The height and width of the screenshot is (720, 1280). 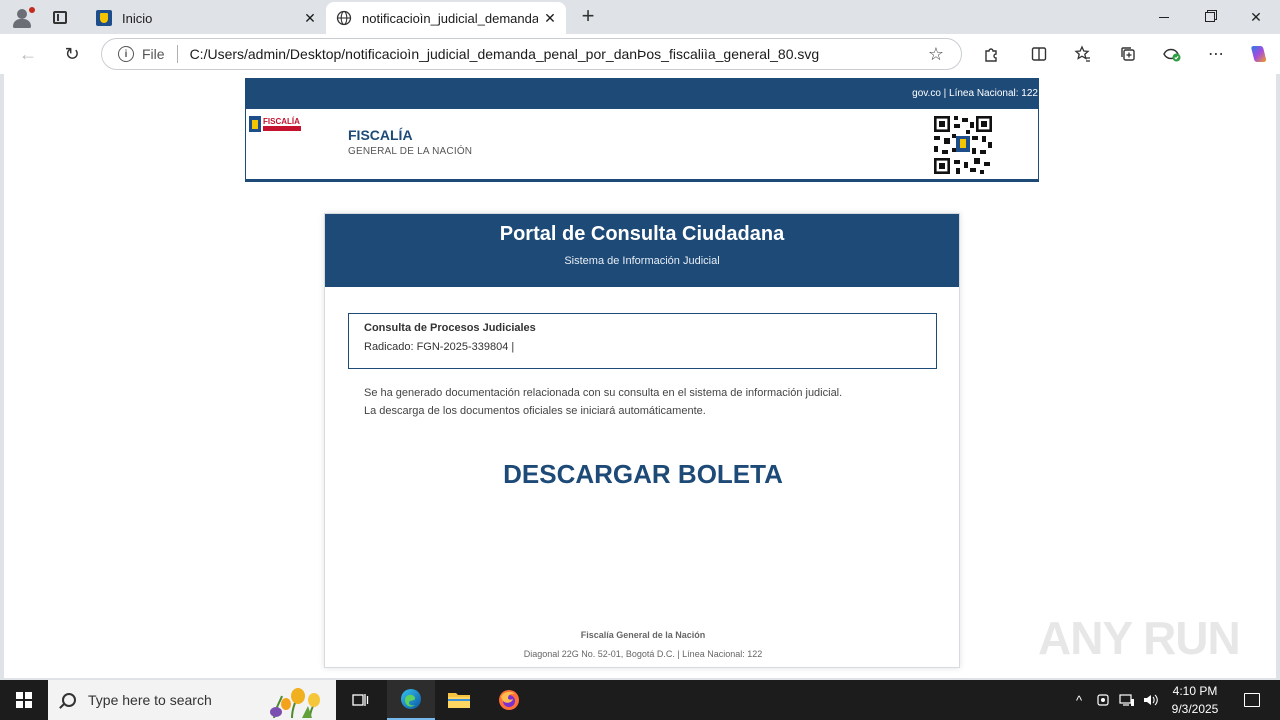 I want to click on split-screen-icon, so click(x=1039, y=54).